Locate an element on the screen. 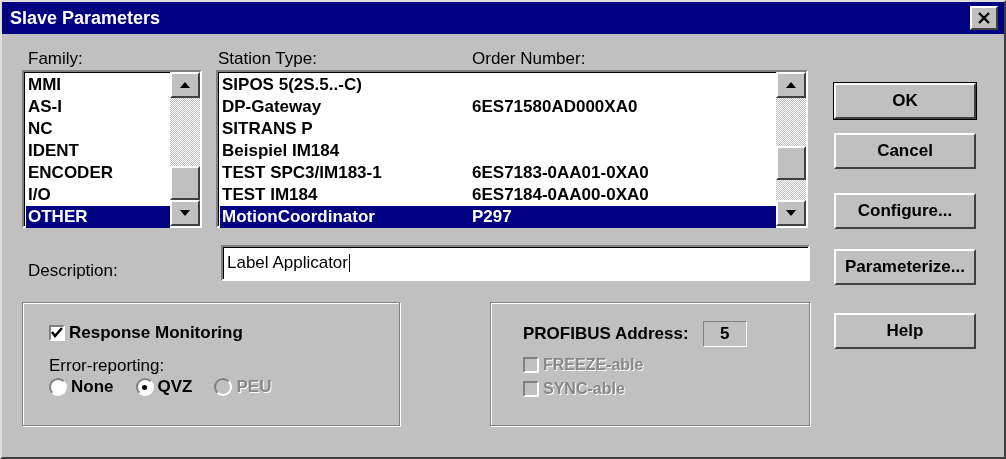  station-type-cell-text: MotionCoordinator is located at coordinates (299, 217).